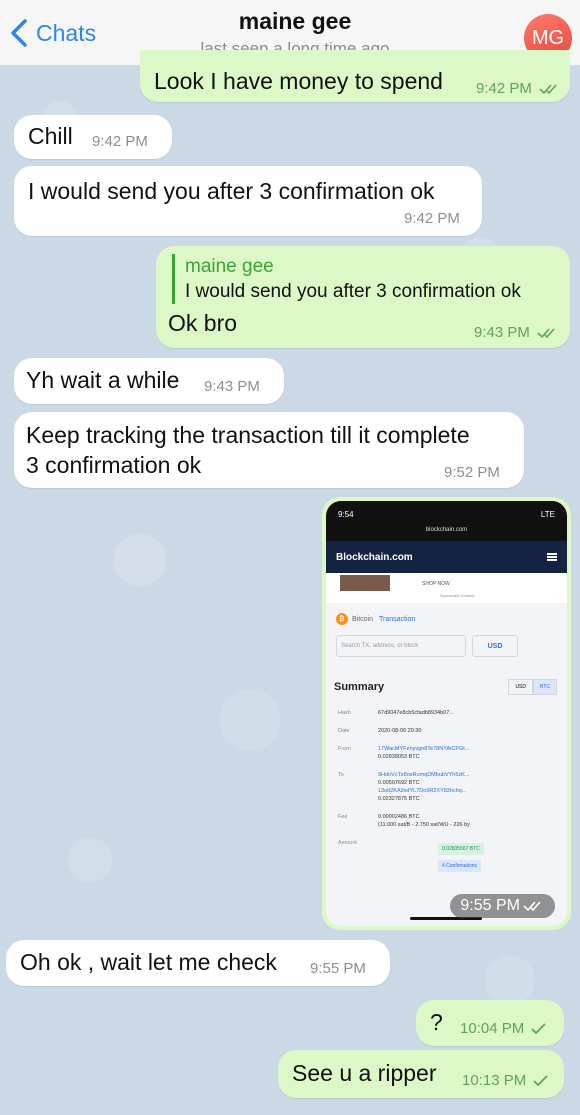 The image size is (580, 1115). Describe the element at coordinates (148, 962) in the screenshot. I see `message-text: Oh ok , wait let me check` at that location.